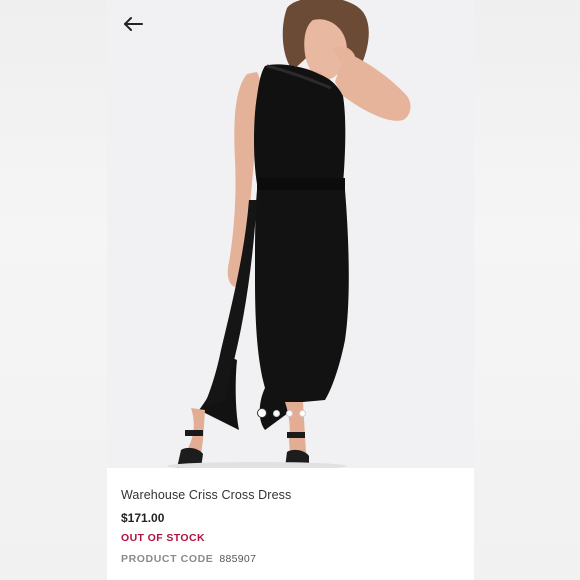 The height and width of the screenshot is (580, 580). I want to click on product-price: $171.00, so click(143, 518).